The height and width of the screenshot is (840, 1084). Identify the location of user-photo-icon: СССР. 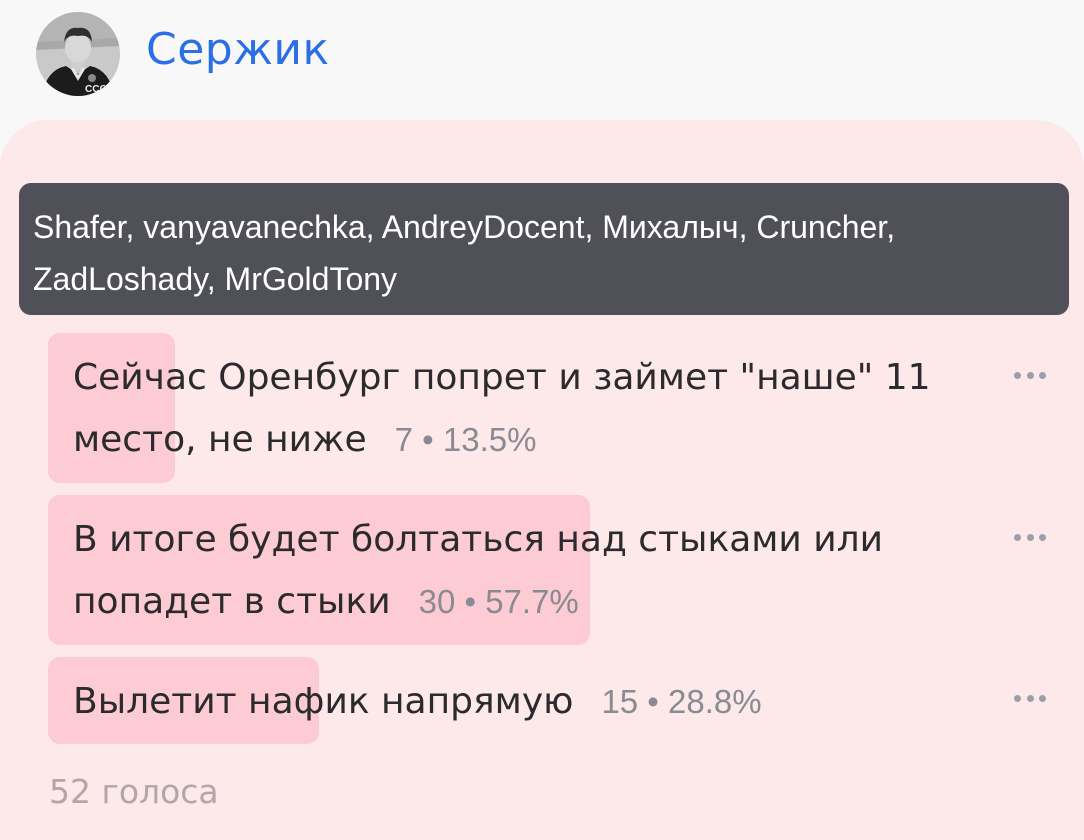
(78, 54).